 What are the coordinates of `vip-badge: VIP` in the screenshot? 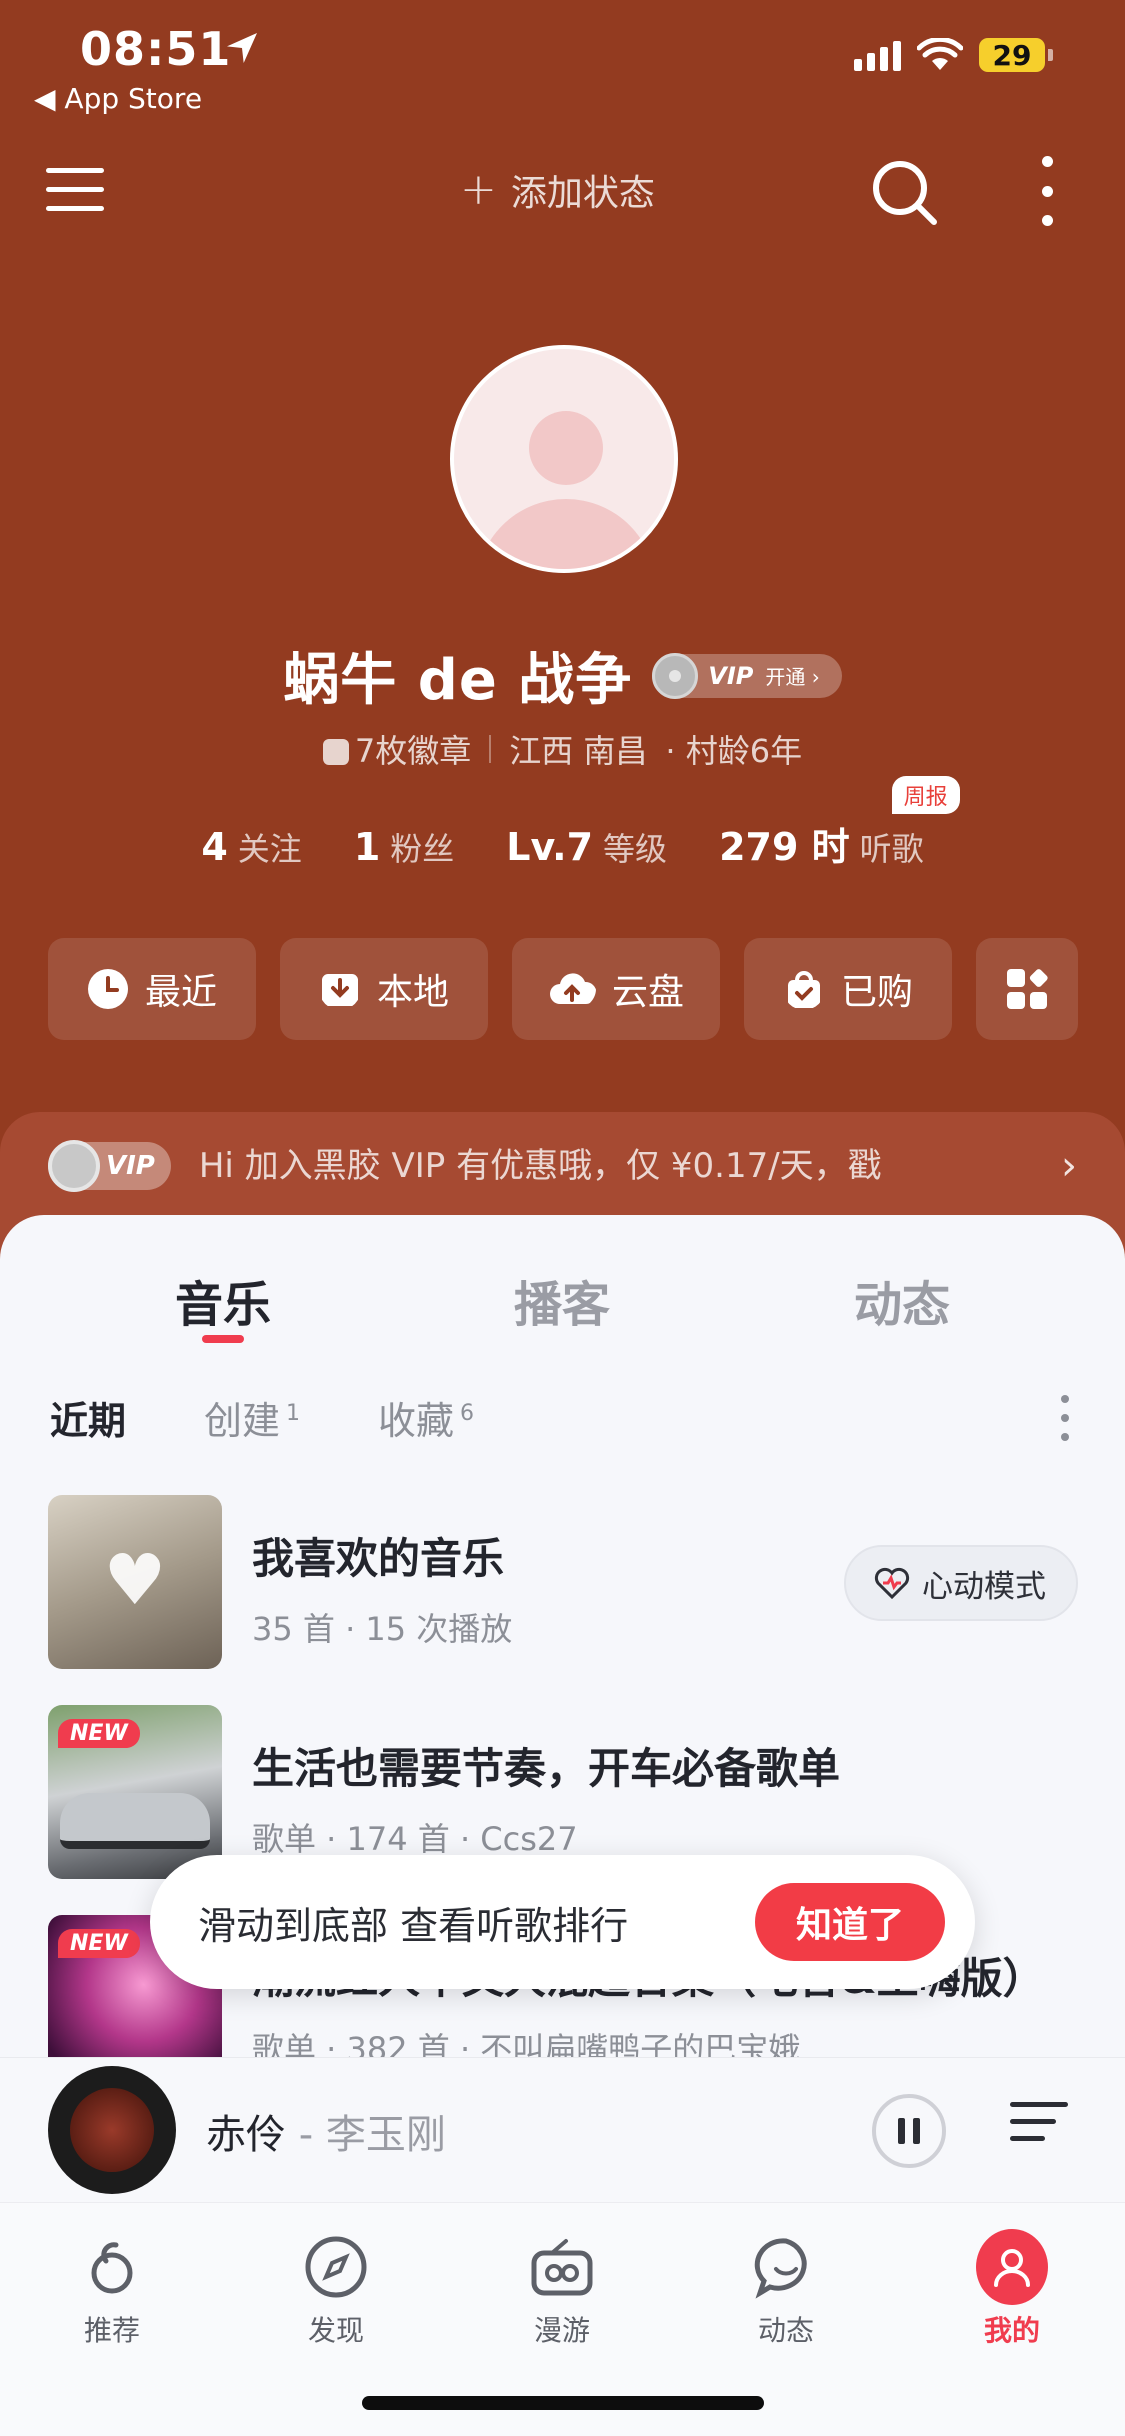 It's located at (109, 1166).